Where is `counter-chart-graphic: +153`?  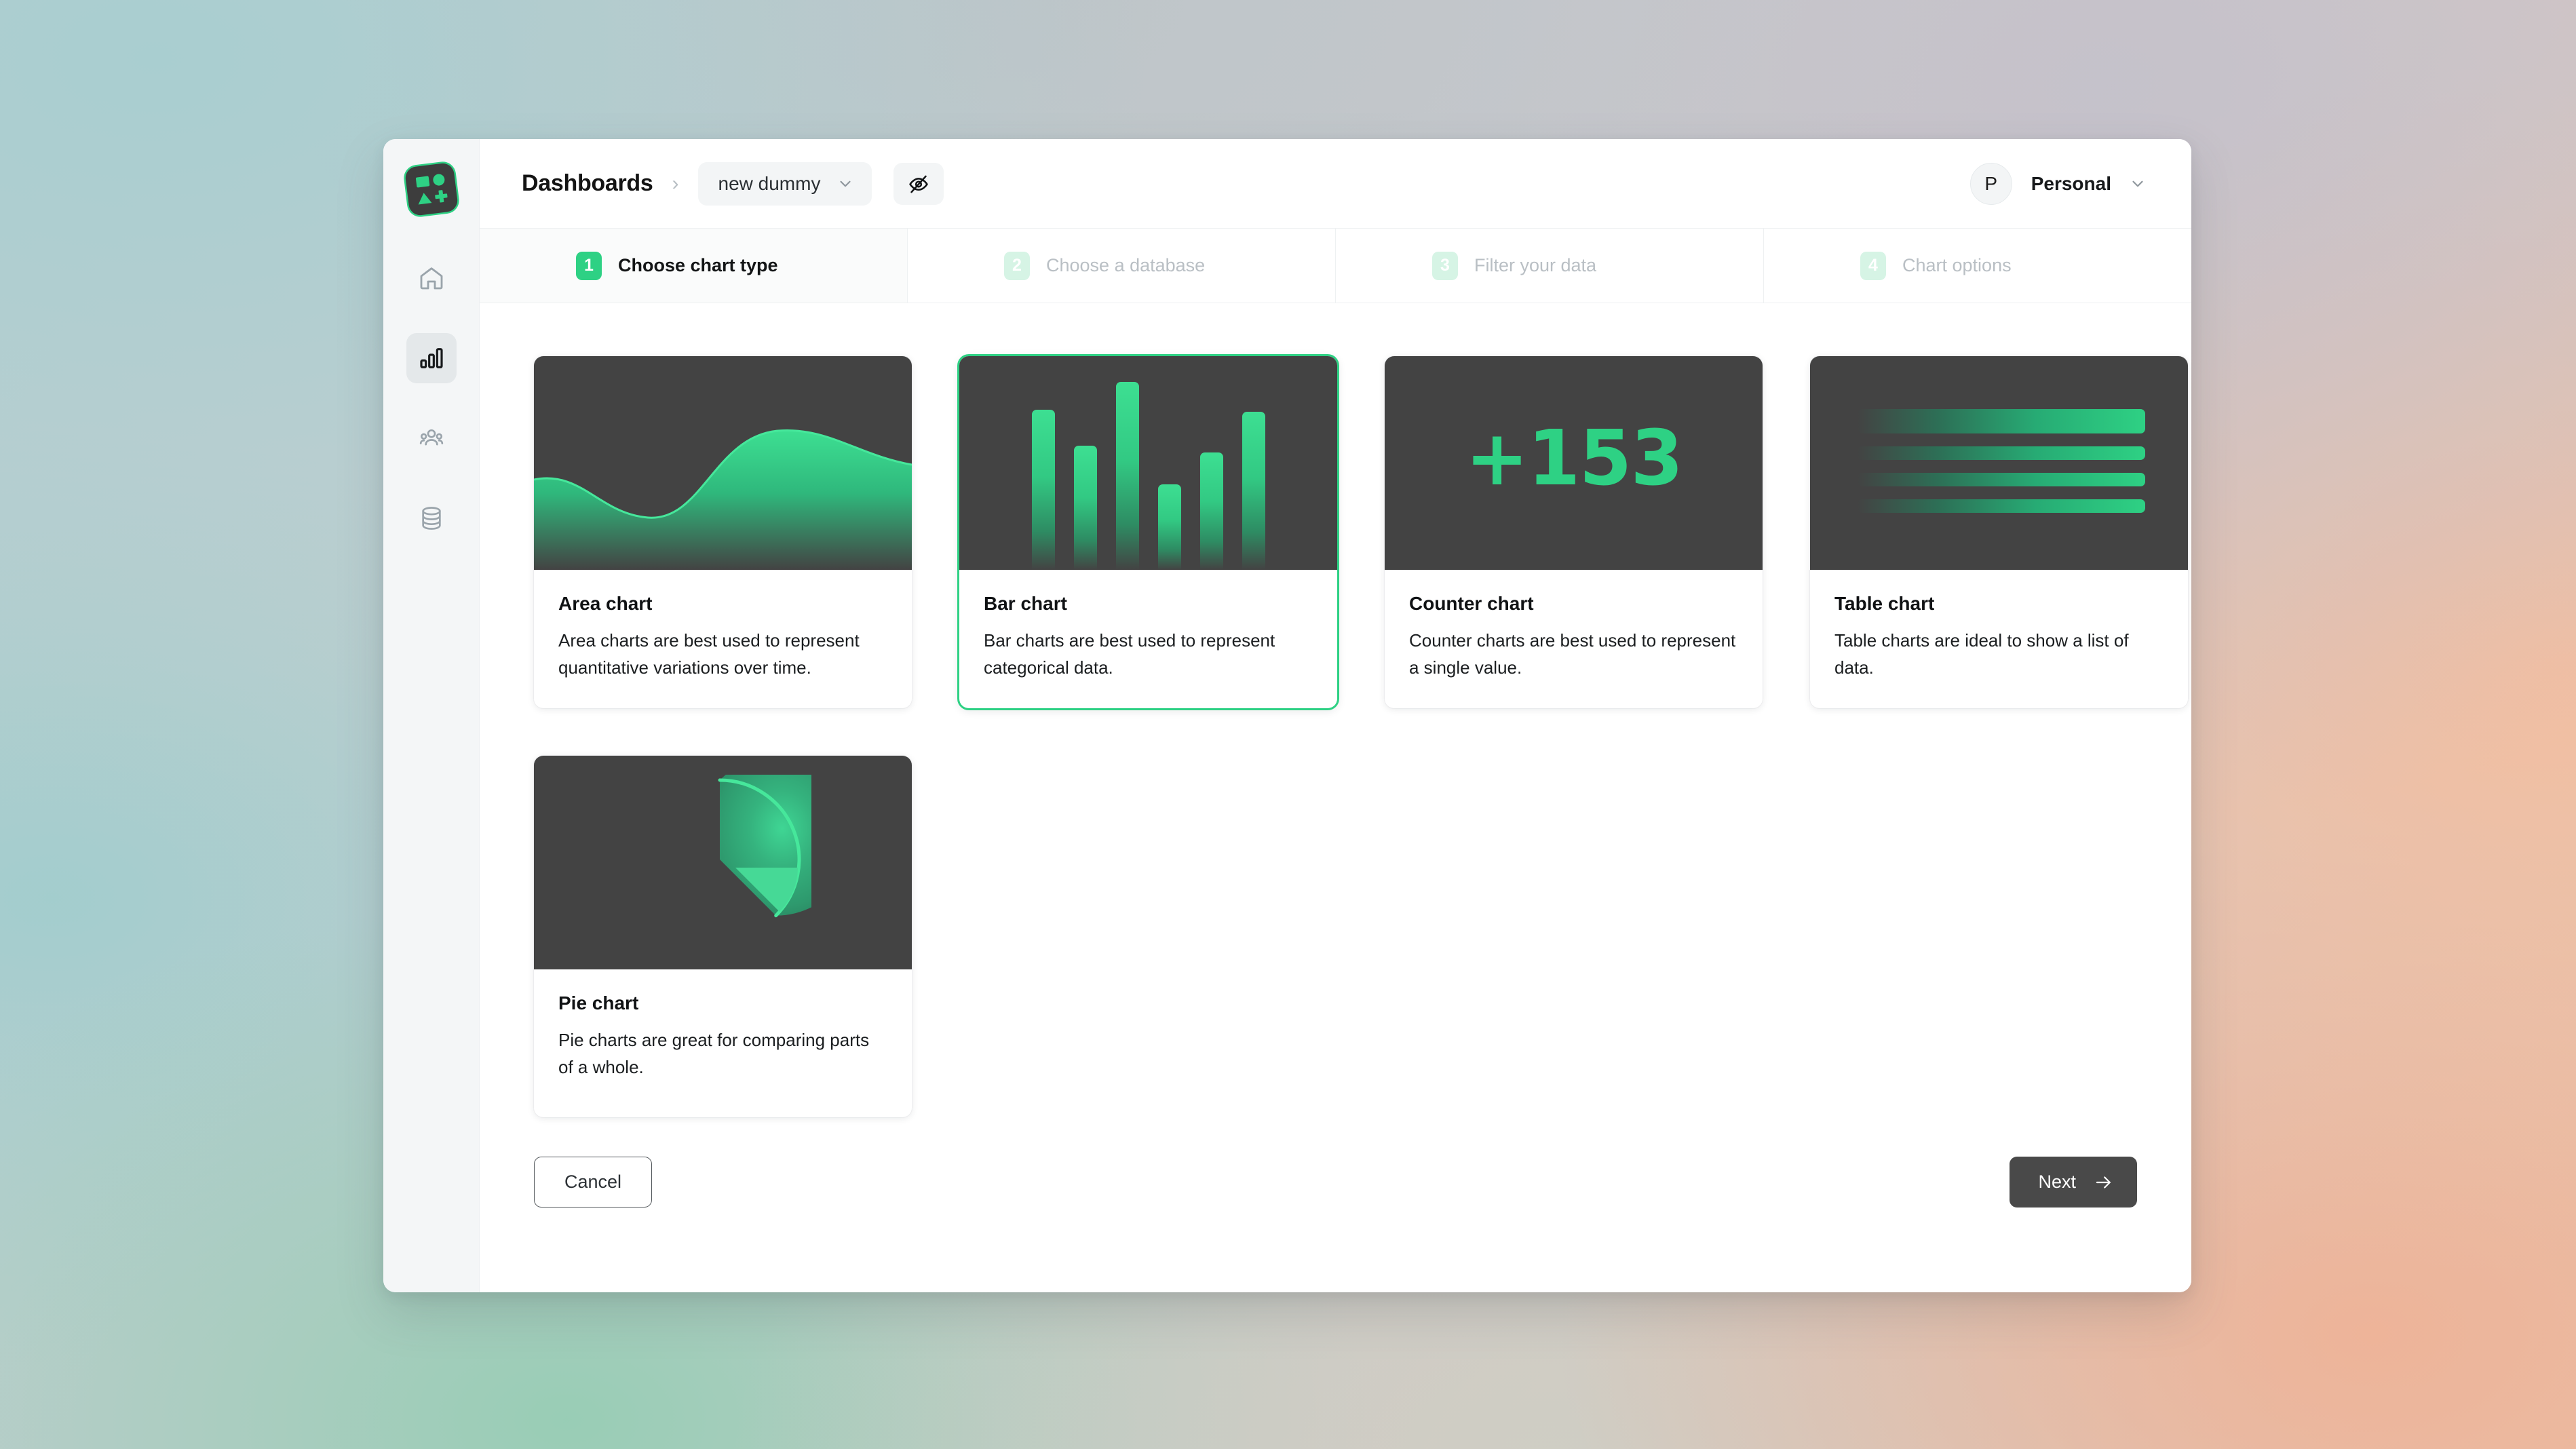
counter-chart-graphic: +153 is located at coordinates (1574, 463).